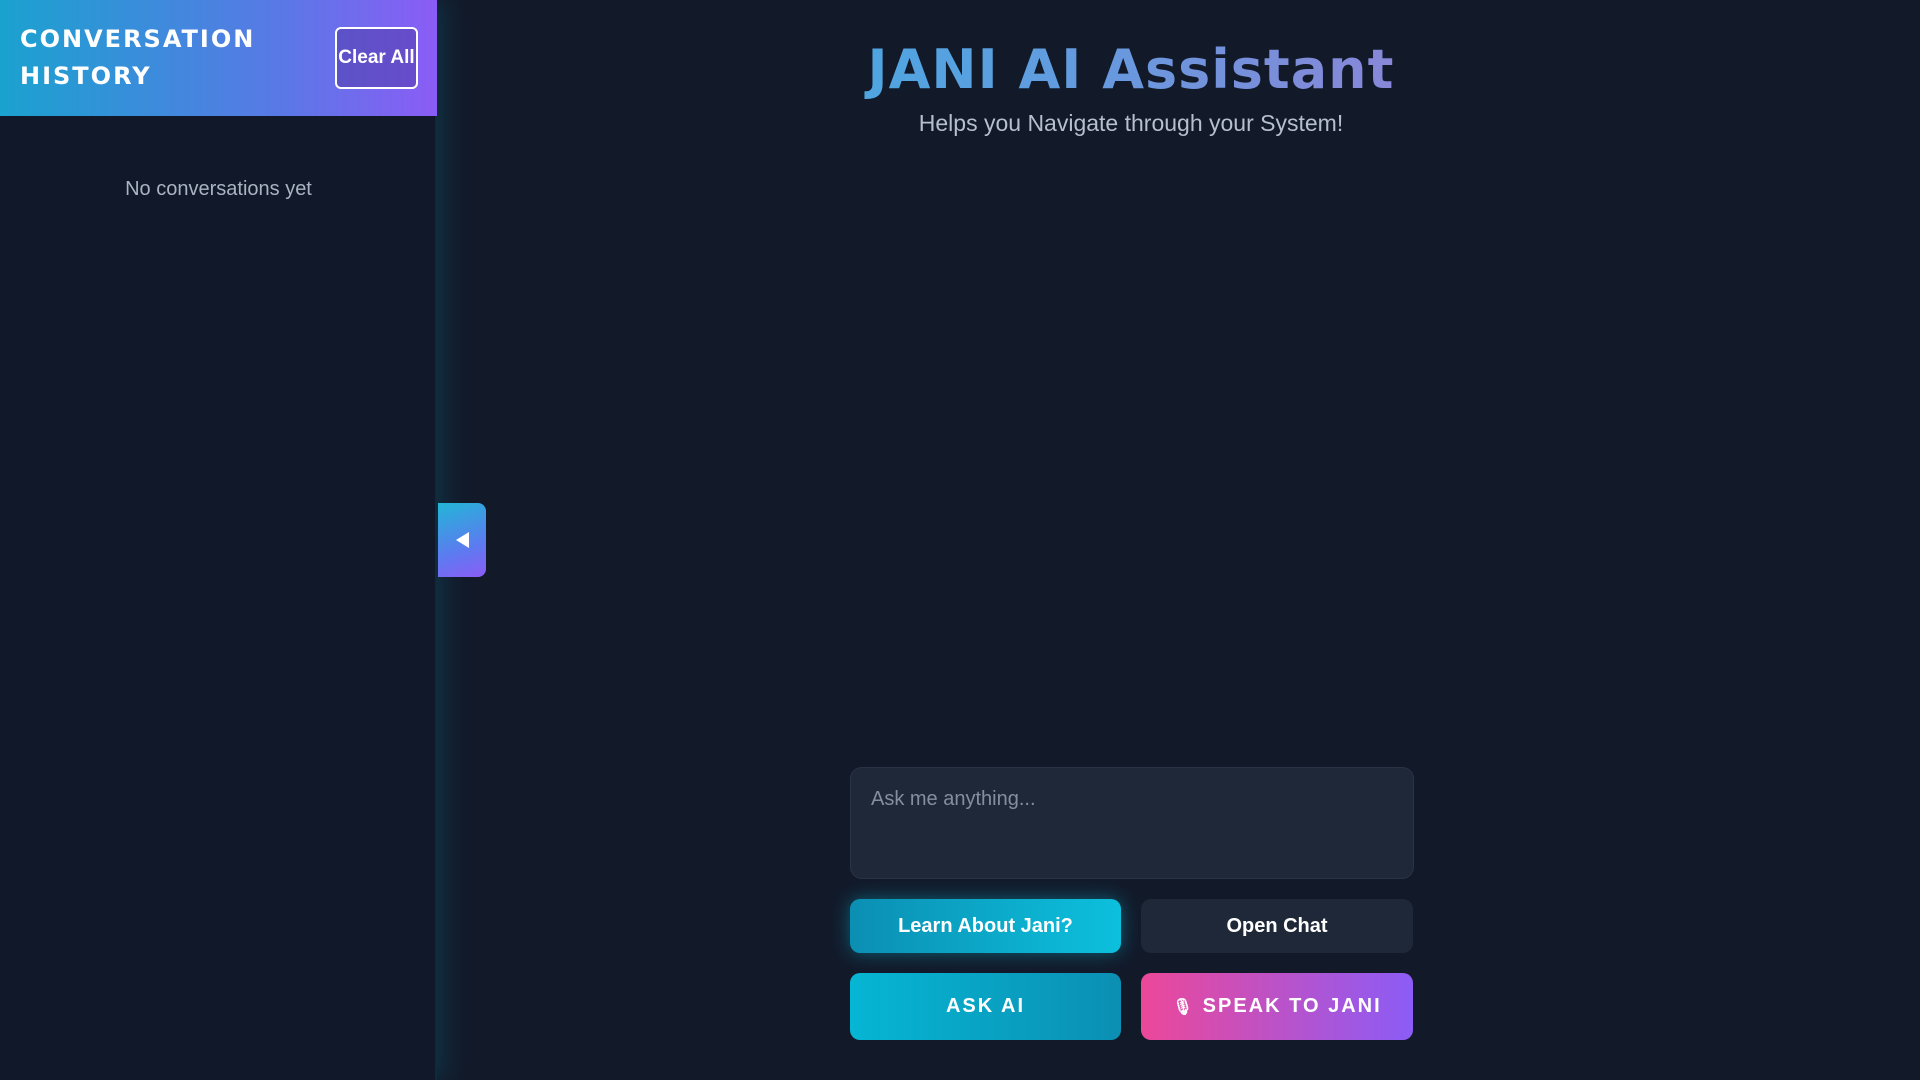  Describe the element at coordinates (1277, 926) in the screenshot. I see `open-chat-button: Open Chat` at that location.